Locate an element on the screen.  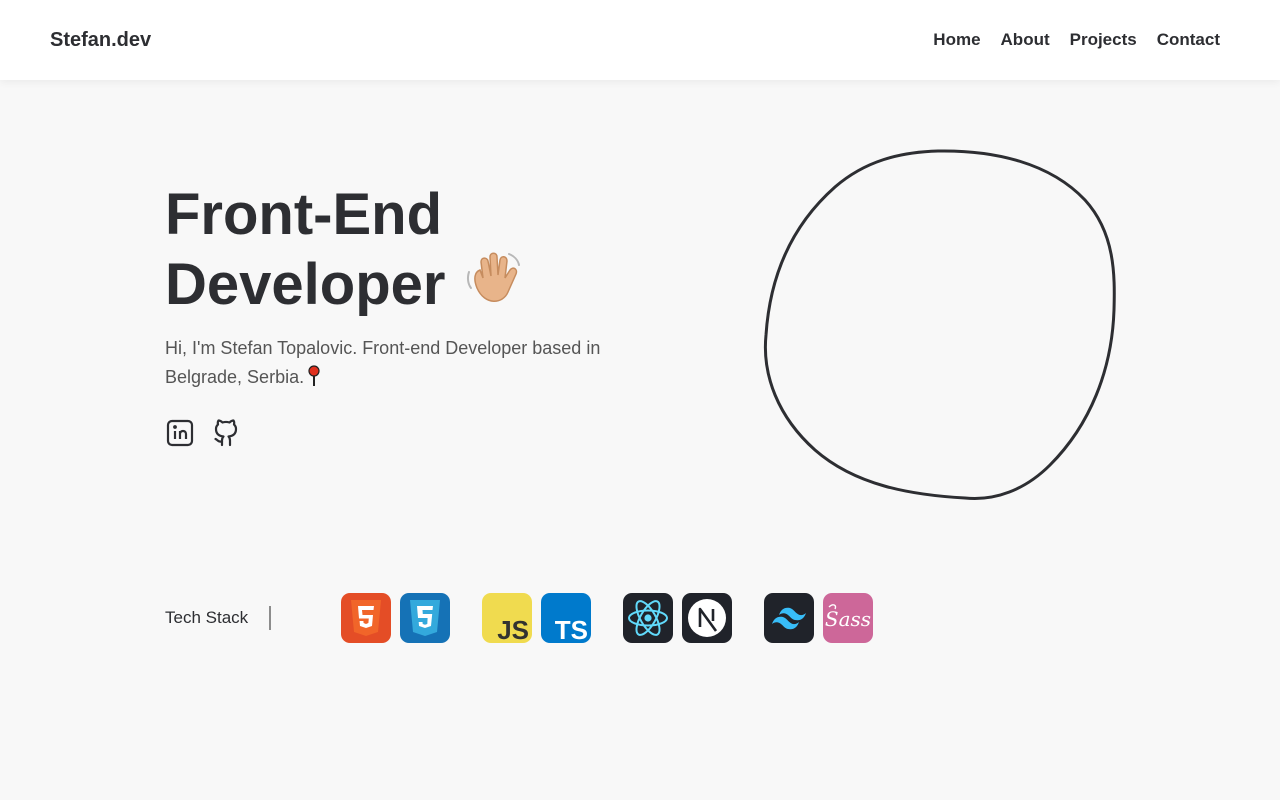
nav-link-home: Home is located at coordinates (956, 39).